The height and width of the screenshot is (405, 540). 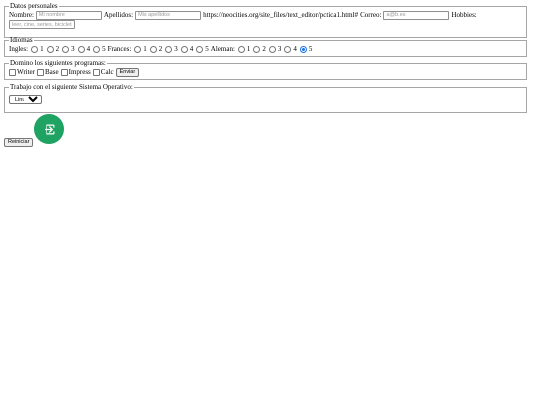 I want to click on programa-label: Writer, so click(x=26, y=72).